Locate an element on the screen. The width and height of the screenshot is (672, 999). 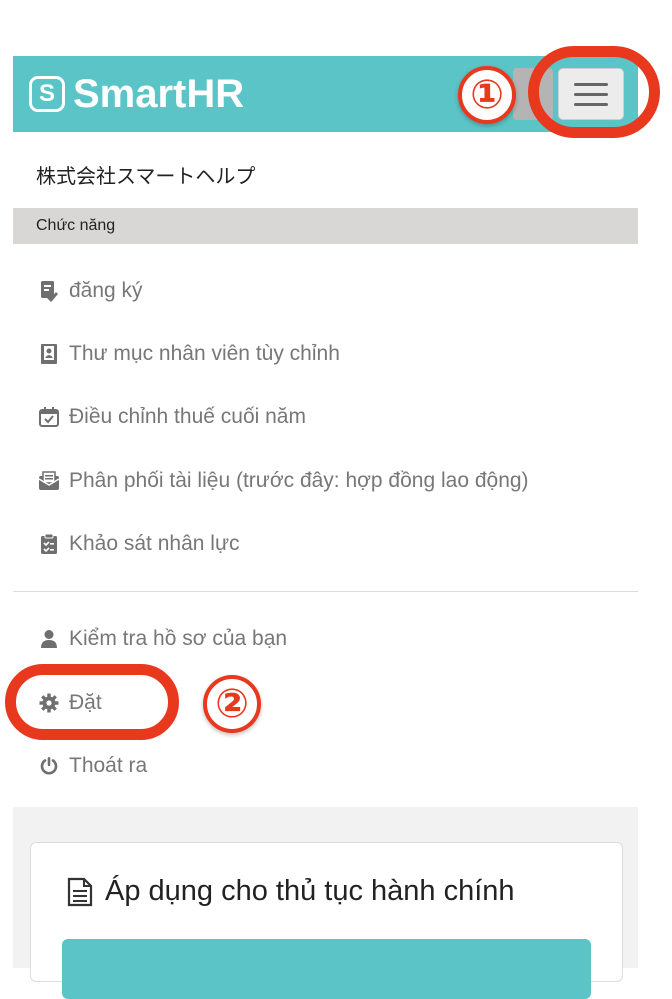
card-title: Áp dụng cho thủ tục hành chính is located at coordinates (291, 891).